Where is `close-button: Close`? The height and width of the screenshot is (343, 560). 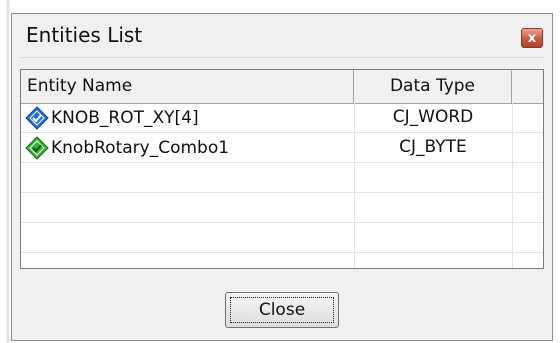
close-button: Close is located at coordinates (282, 310).